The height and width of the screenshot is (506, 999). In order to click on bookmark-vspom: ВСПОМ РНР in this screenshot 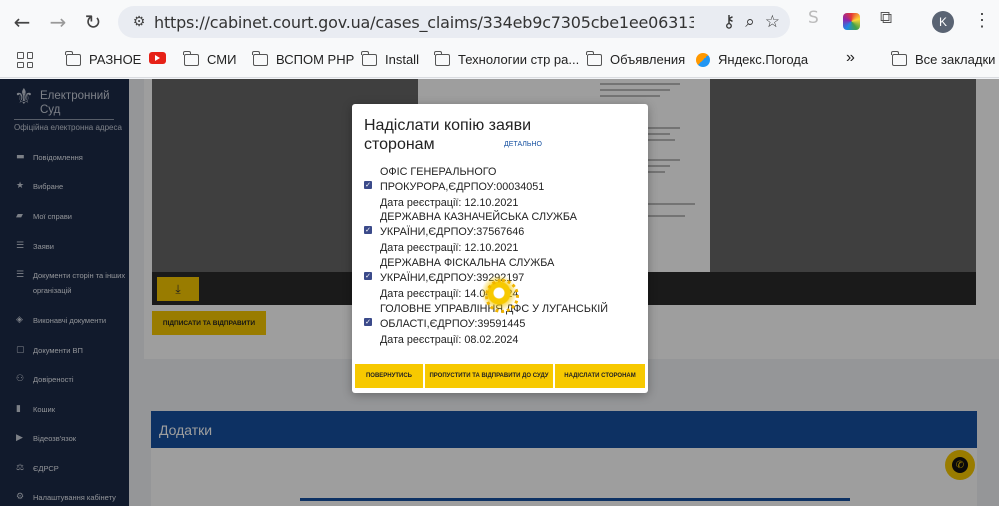, I will do `click(303, 58)`.